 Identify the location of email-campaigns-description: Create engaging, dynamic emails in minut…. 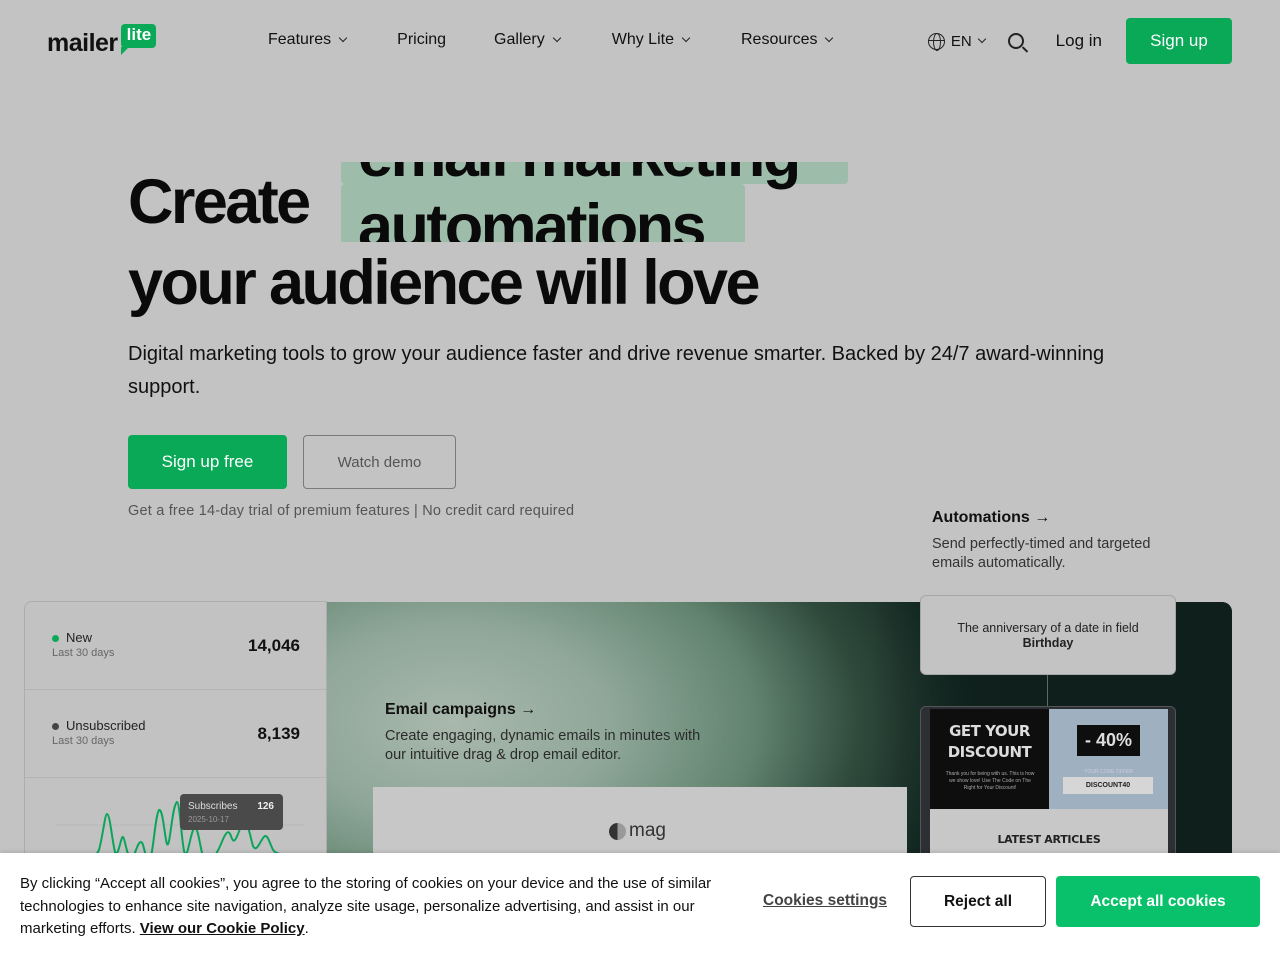
(543, 745).